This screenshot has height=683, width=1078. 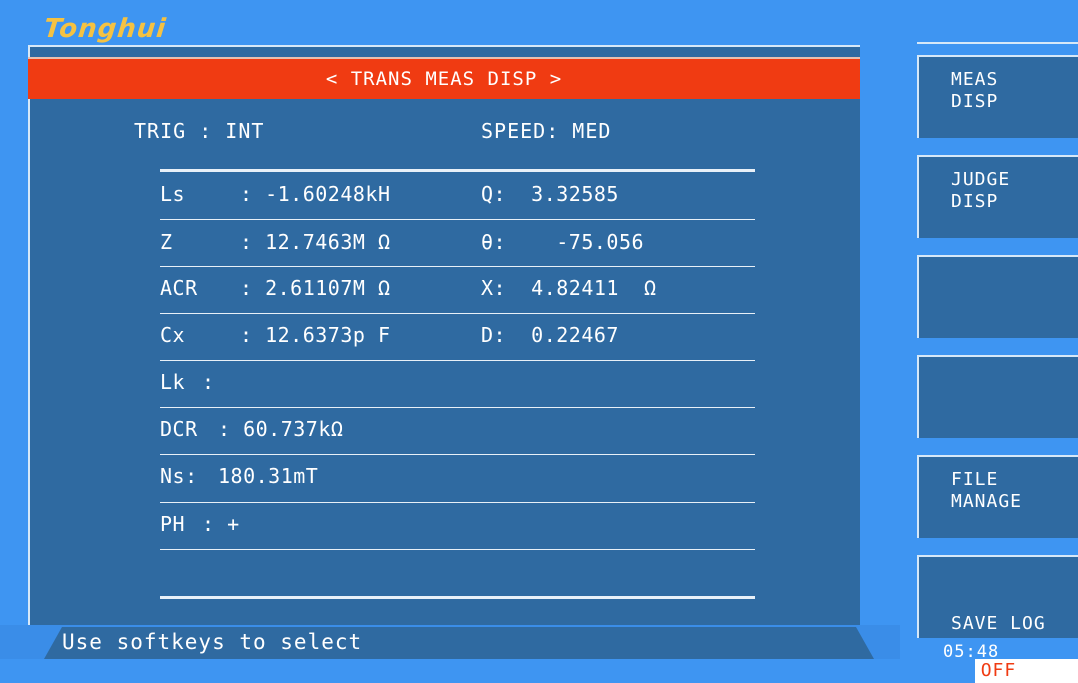 I want to click on softkey-save-log: SAVE LOG OFF, so click(x=997, y=619).